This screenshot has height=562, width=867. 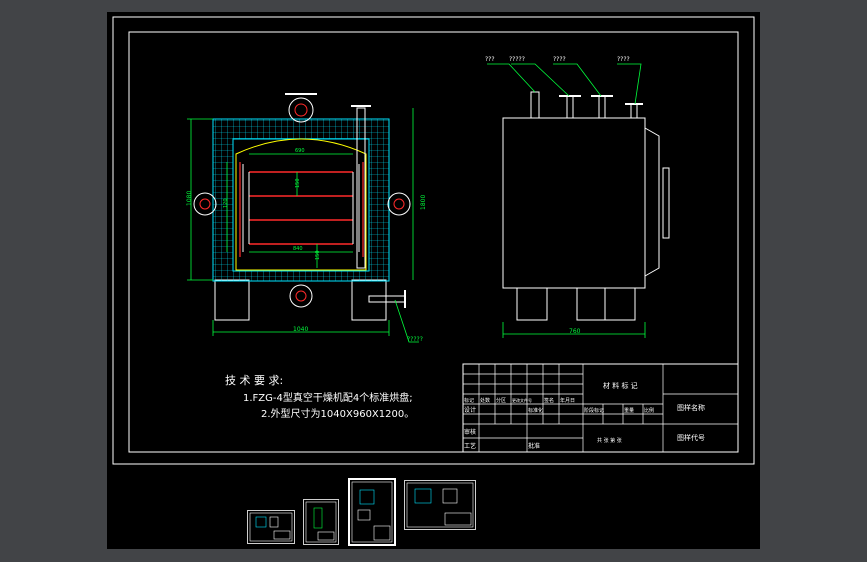 I want to click on tb-material-mark: 材 料 标 记, so click(x=620, y=385).